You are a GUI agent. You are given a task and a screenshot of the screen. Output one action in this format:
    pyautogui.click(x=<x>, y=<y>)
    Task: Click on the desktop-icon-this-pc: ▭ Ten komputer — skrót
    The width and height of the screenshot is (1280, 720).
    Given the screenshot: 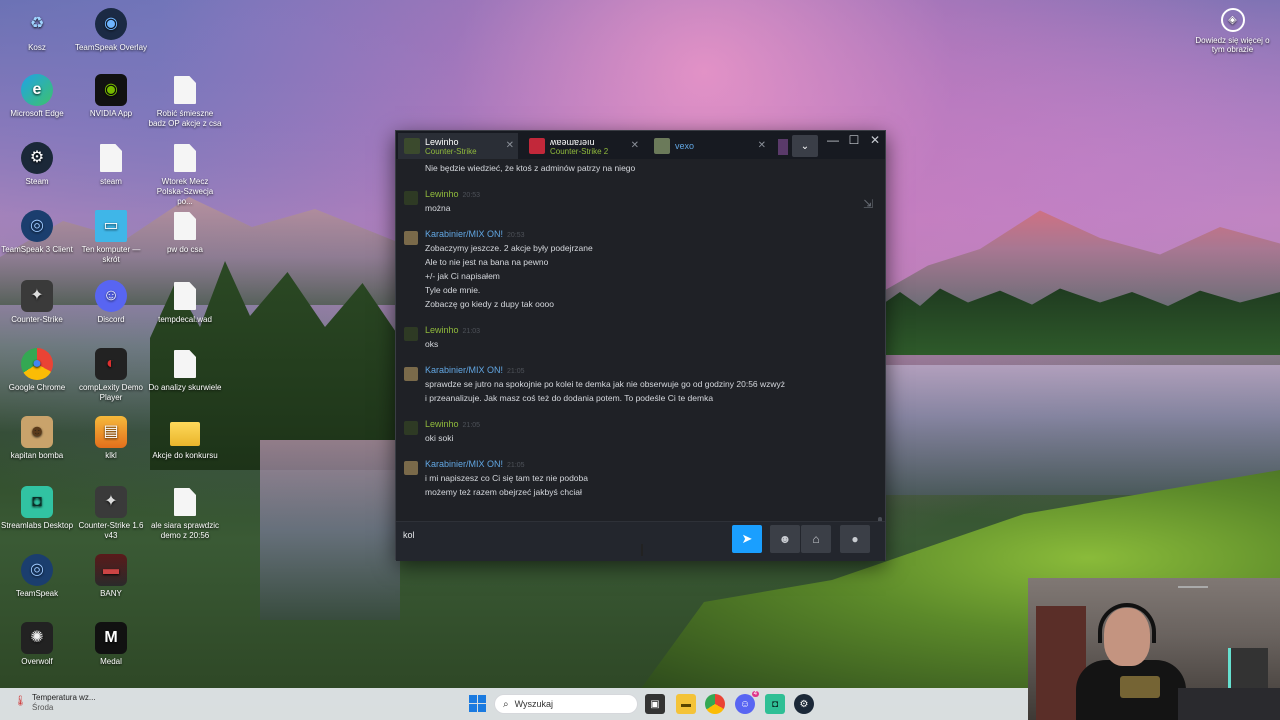 What is the action you would take?
    pyautogui.click(x=111, y=237)
    